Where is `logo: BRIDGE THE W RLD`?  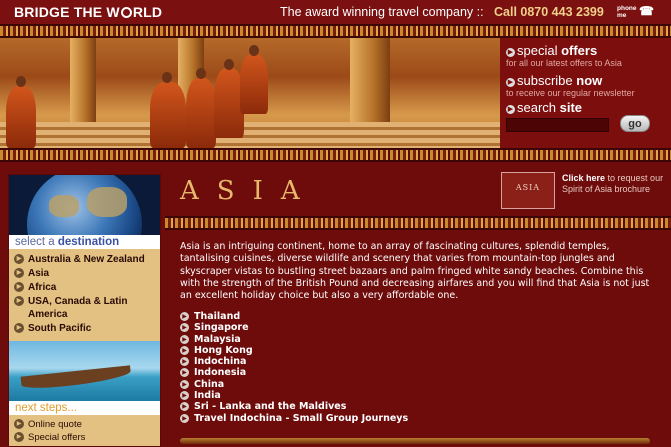 logo: BRIDGE THE W RLD is located at coordinates (88, 12).